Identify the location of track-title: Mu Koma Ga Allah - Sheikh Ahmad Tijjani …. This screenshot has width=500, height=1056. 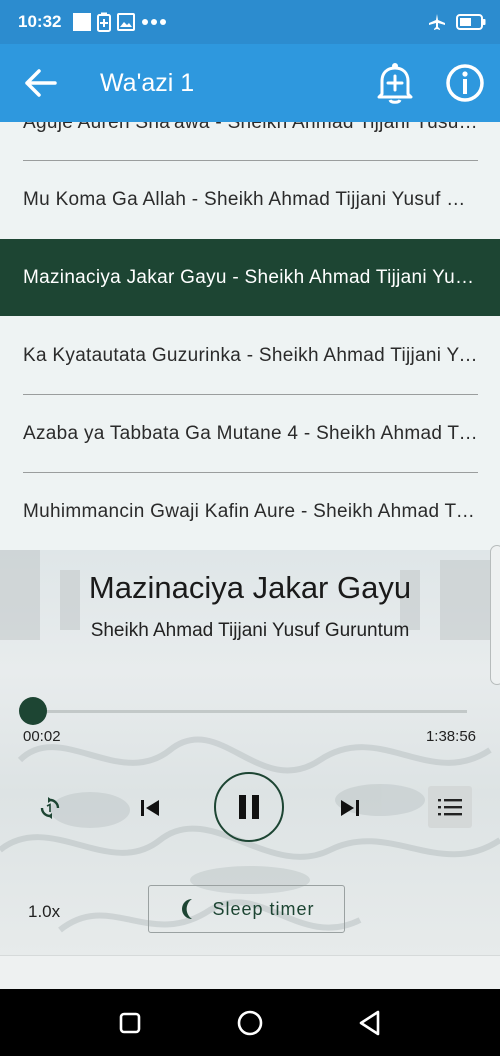
(250, 199).